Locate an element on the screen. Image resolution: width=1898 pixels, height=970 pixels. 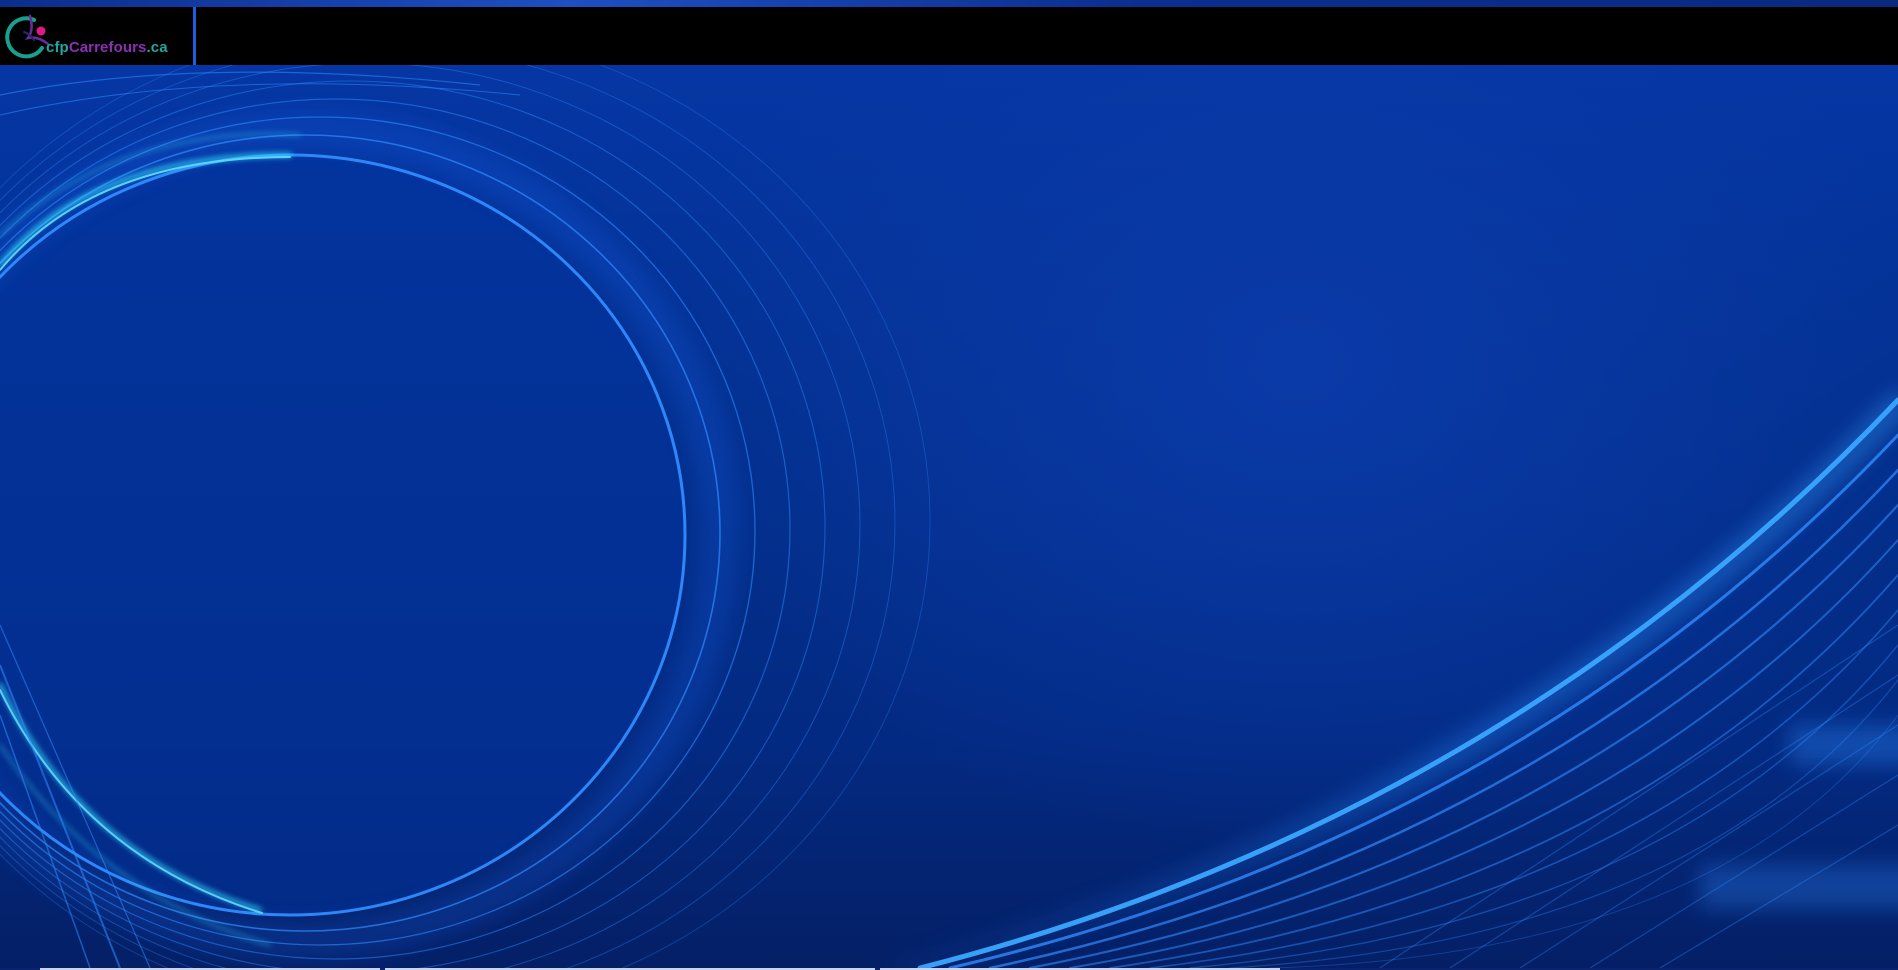
logo-prefix: cfp is located at coordinates (57, 47).